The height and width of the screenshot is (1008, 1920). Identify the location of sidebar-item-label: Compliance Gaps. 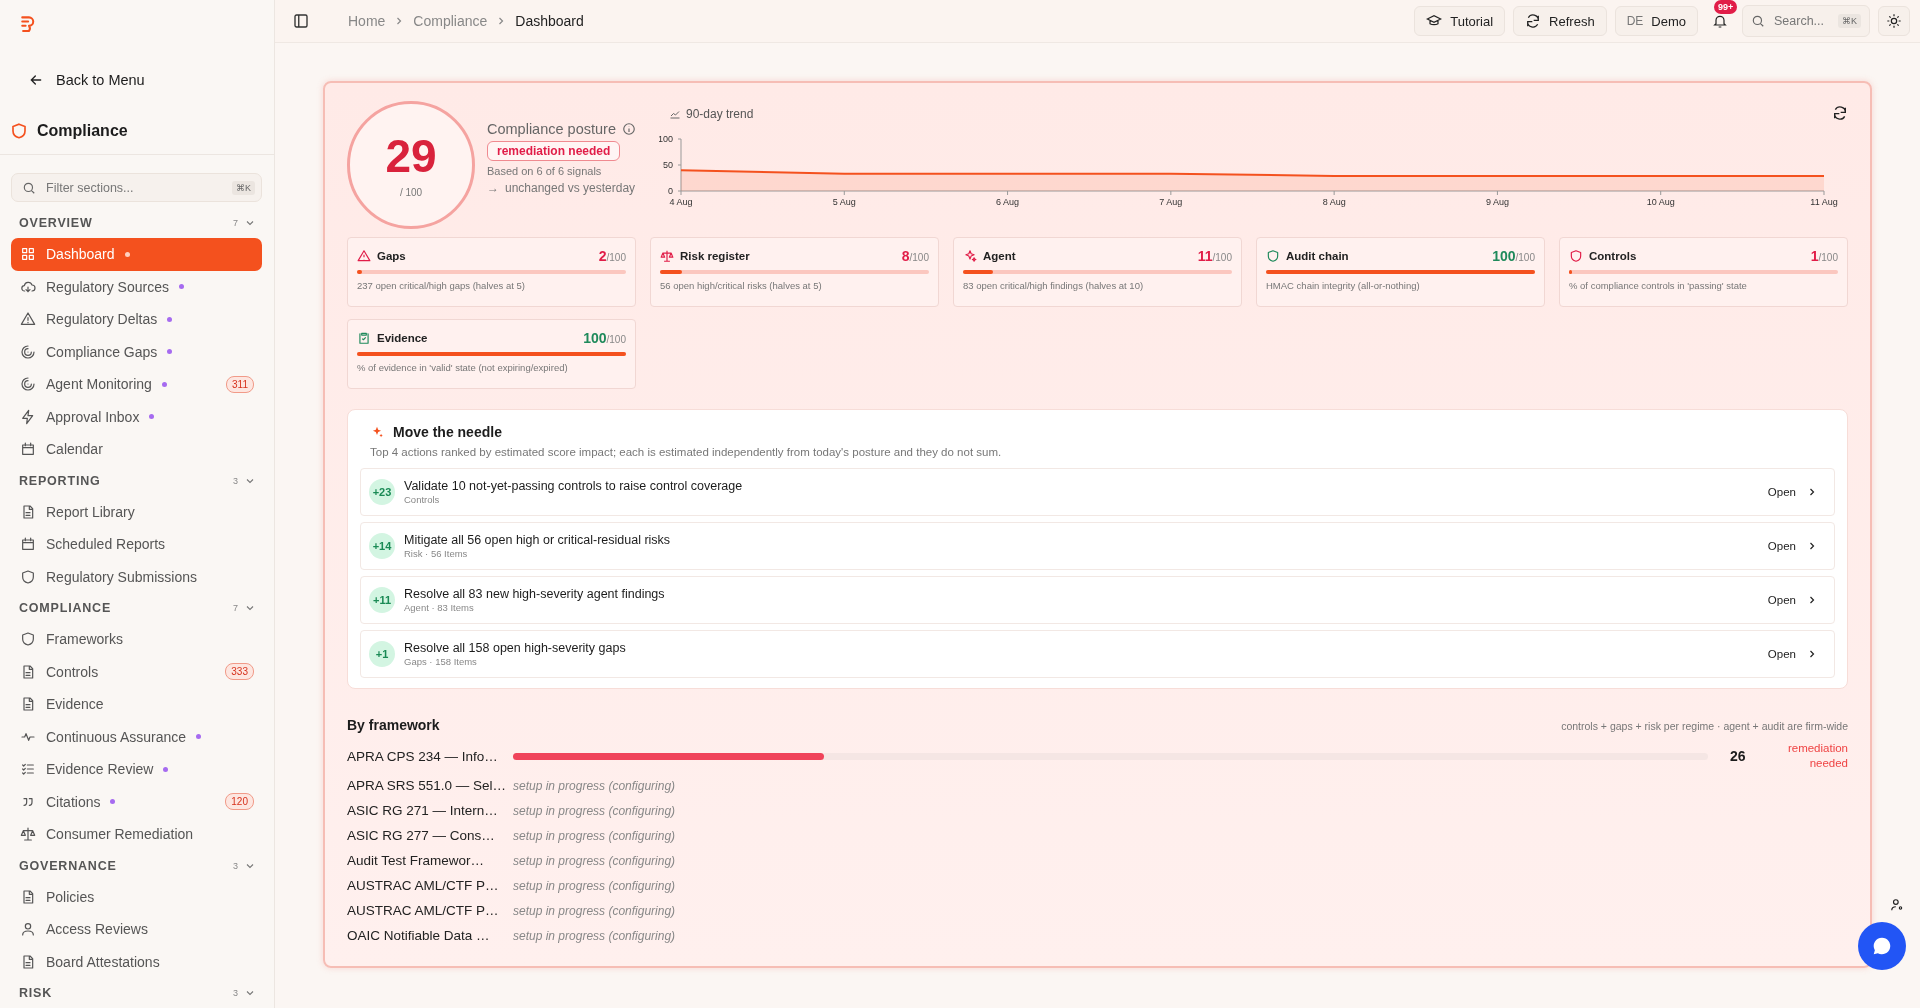
(102, 351).